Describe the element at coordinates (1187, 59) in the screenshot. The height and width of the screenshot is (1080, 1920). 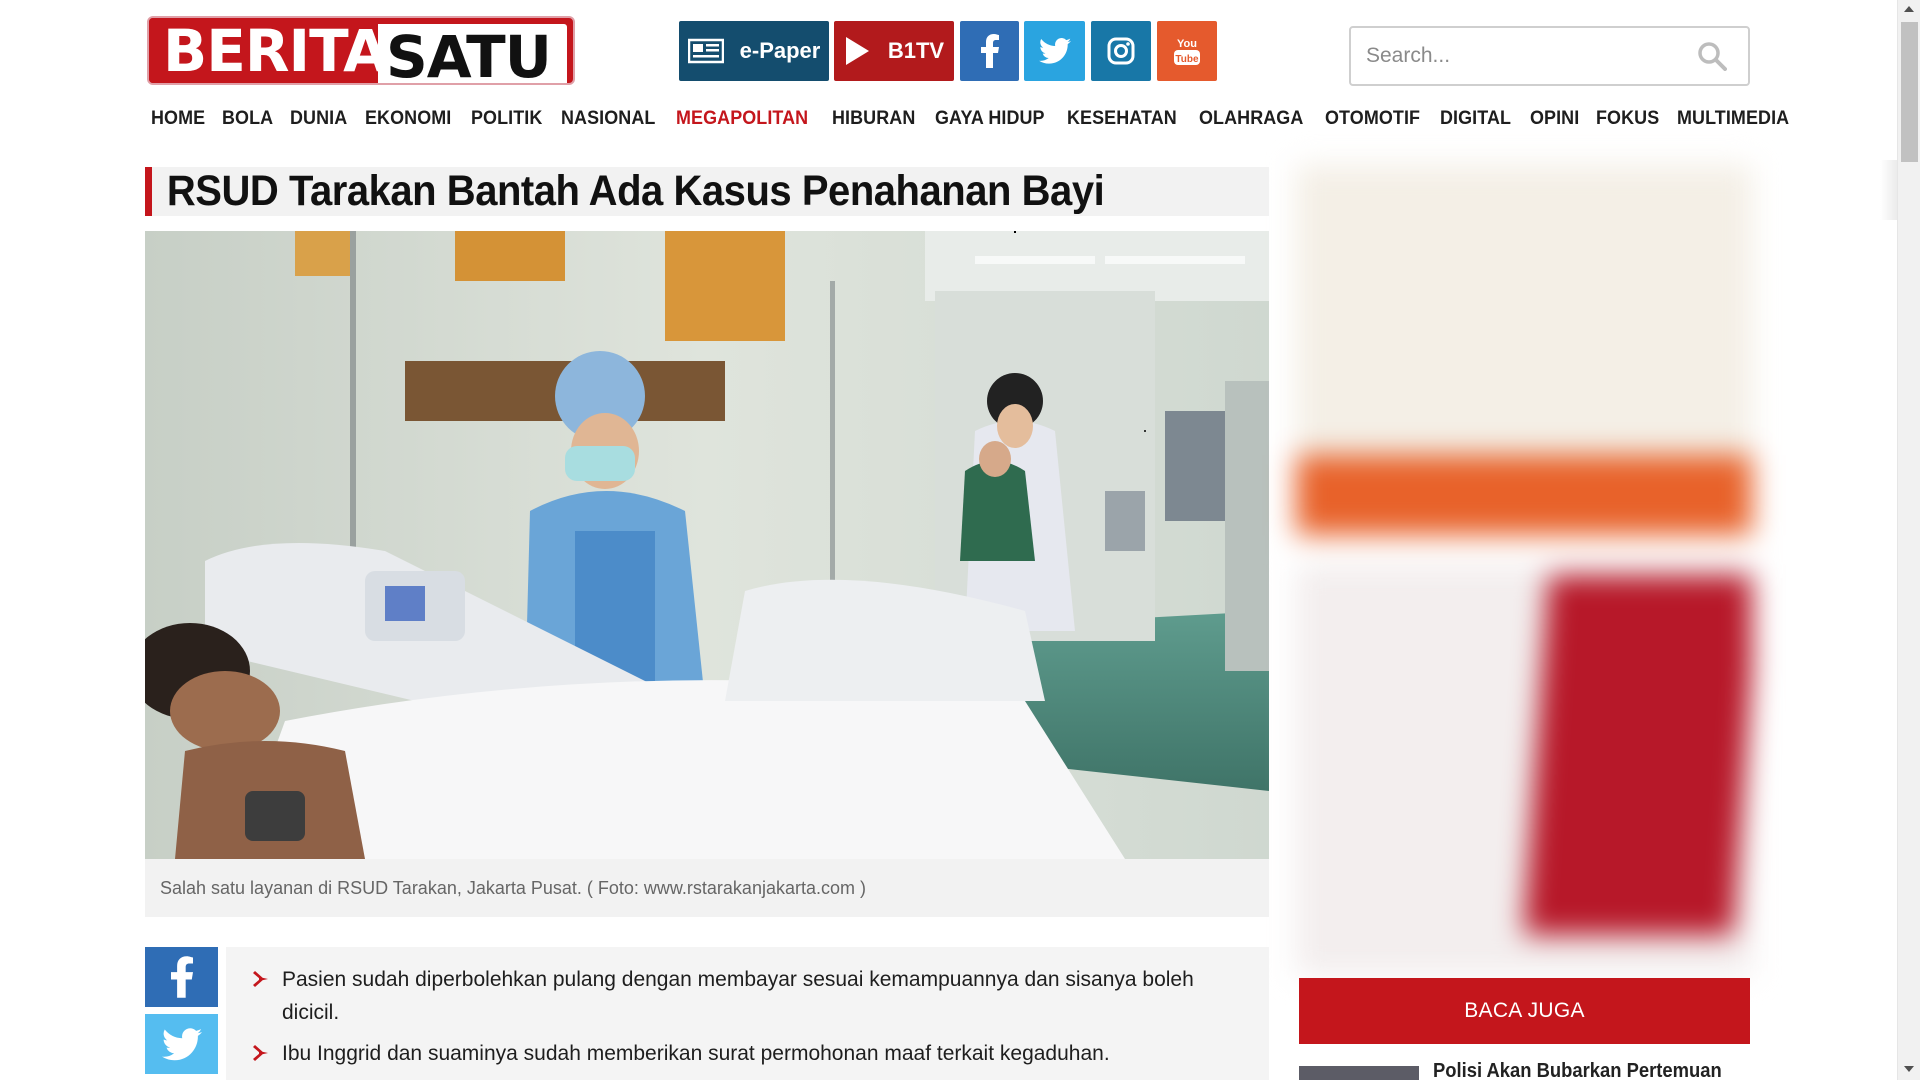
I see `svg-text: Tube` at that location.